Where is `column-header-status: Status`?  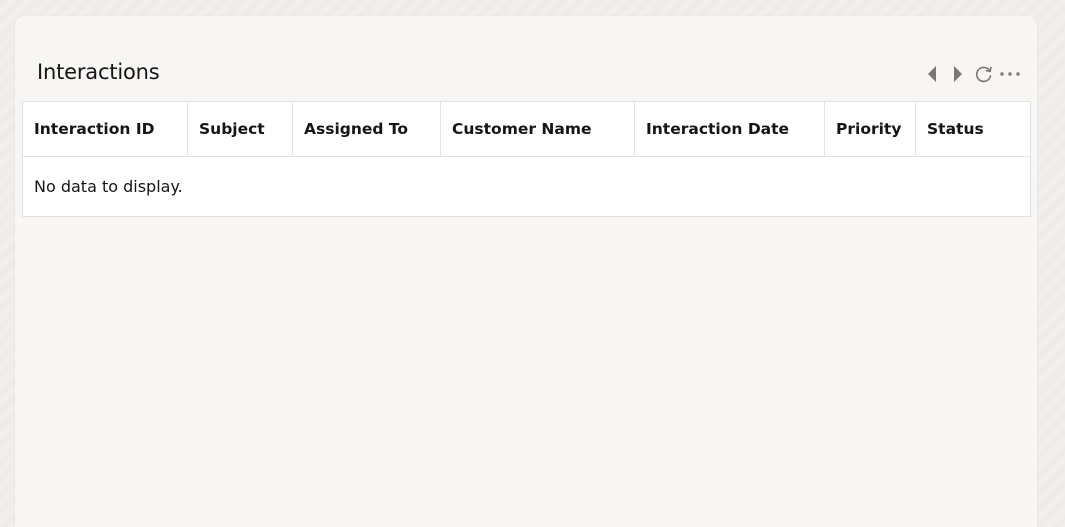
column-header-status: Status is located at coordinates (973, 129).